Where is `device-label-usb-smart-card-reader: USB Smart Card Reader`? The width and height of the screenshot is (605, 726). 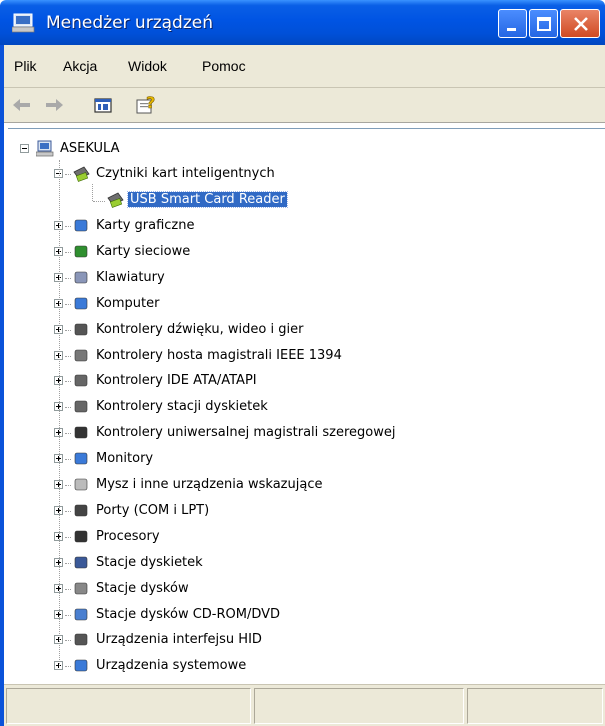
device-label-usb-smart-card-reader: USB Smart Card Reader is located at coordinates (207, 199).